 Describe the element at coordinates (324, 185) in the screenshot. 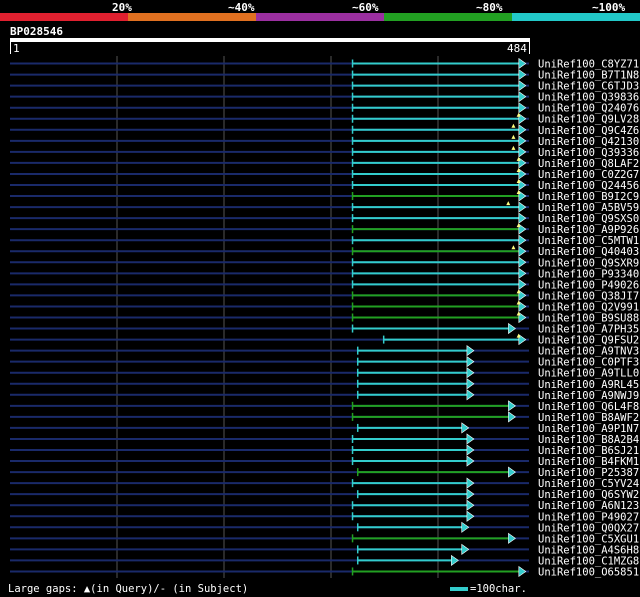

I see `hit-row: UniRef100_Q24456` at that location.